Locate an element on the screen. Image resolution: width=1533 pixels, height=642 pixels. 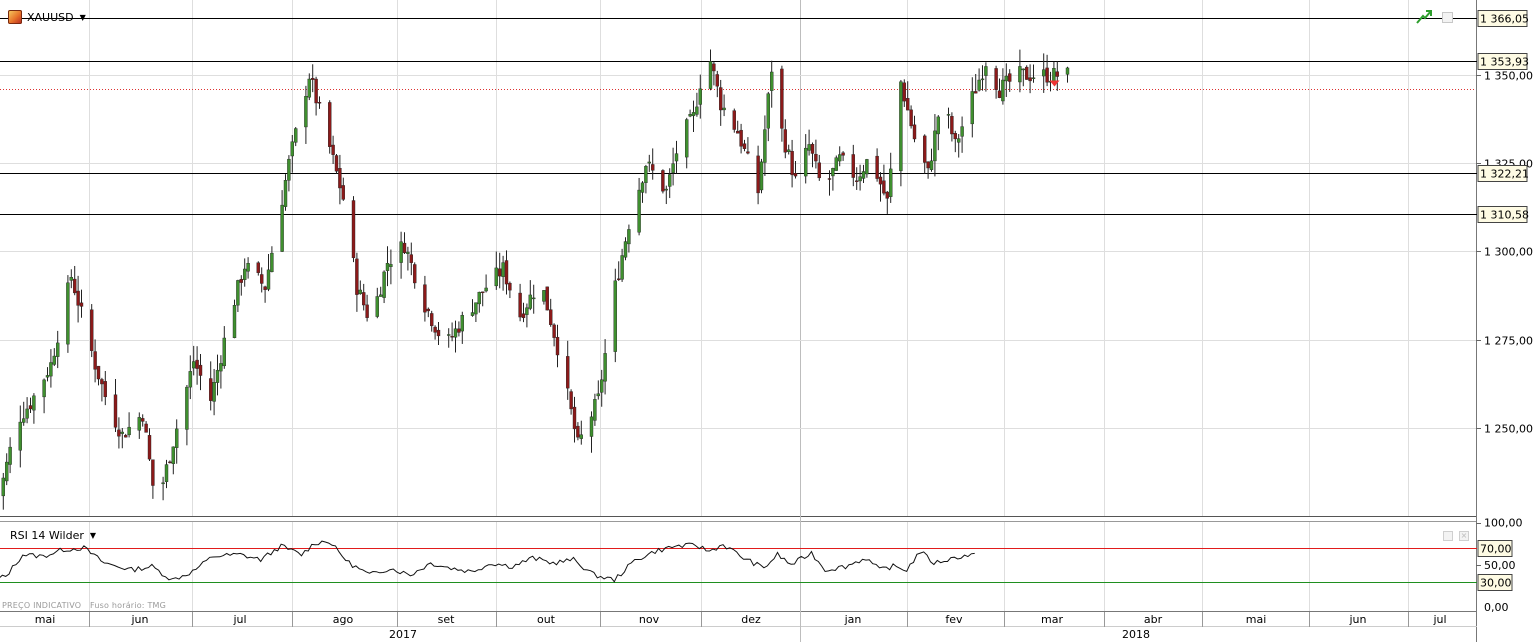
rsi-level-label: 70,00 is located at coordinates (1496, 549).